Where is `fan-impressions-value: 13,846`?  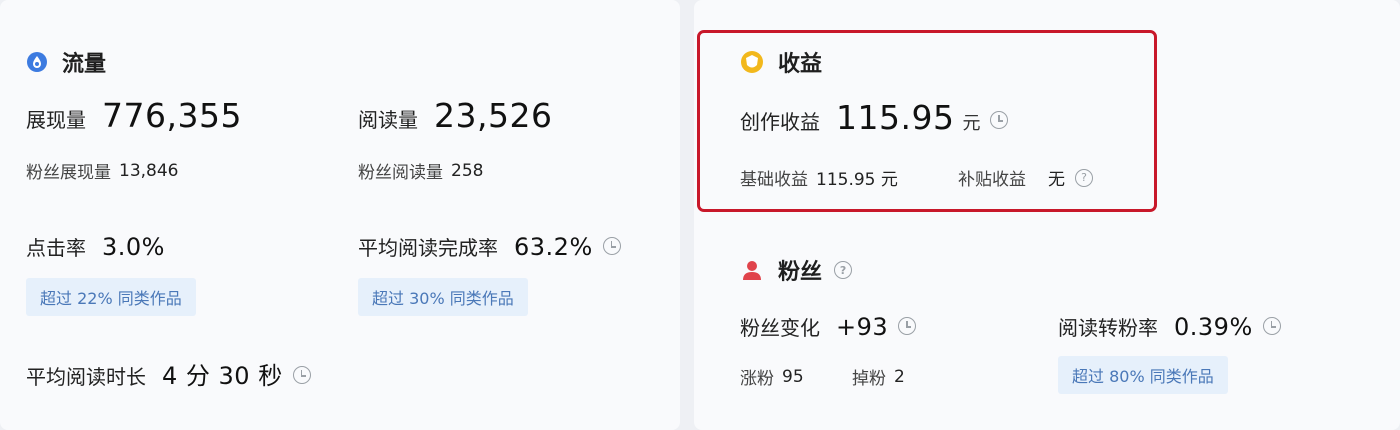 fan-impressions-value: 13,846 is located at coordinates (149, 170).